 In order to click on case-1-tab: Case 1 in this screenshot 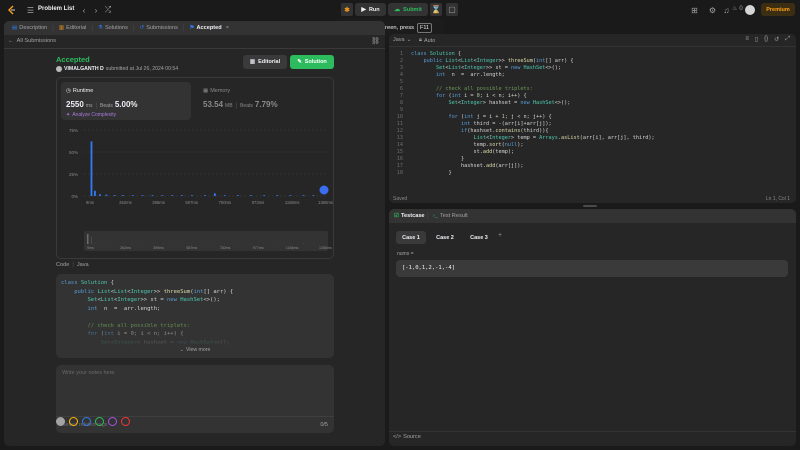, I will do `click(411, 237)`.